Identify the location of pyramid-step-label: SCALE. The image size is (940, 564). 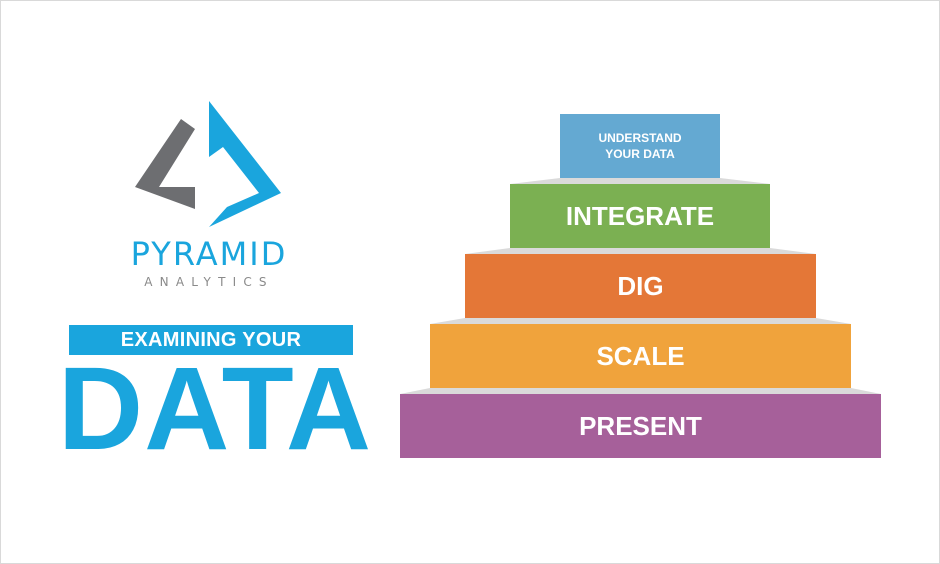
(640, 355).